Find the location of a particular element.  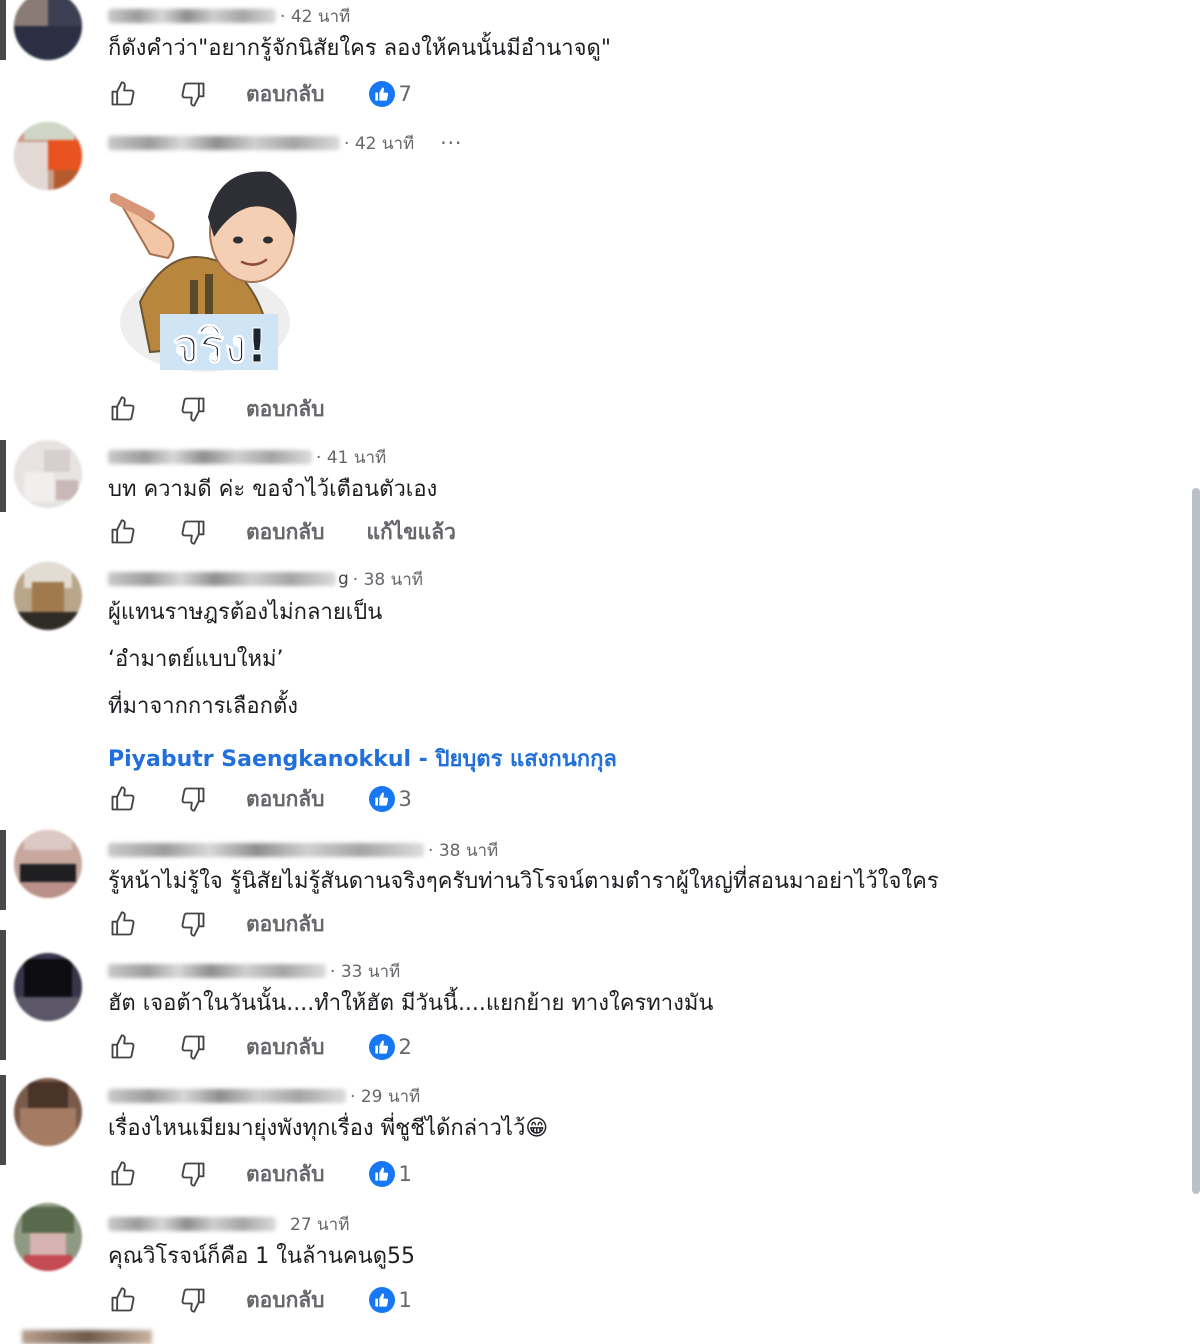

reaction-count: 7 is located at coordinates (405, 94).